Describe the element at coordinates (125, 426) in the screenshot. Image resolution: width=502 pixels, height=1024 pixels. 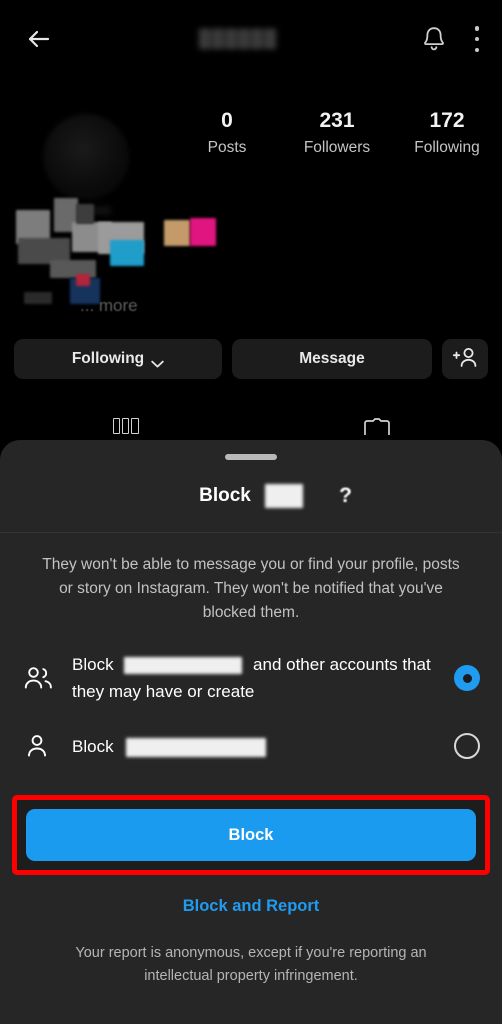
I see `grid-tab-icon` at that location.